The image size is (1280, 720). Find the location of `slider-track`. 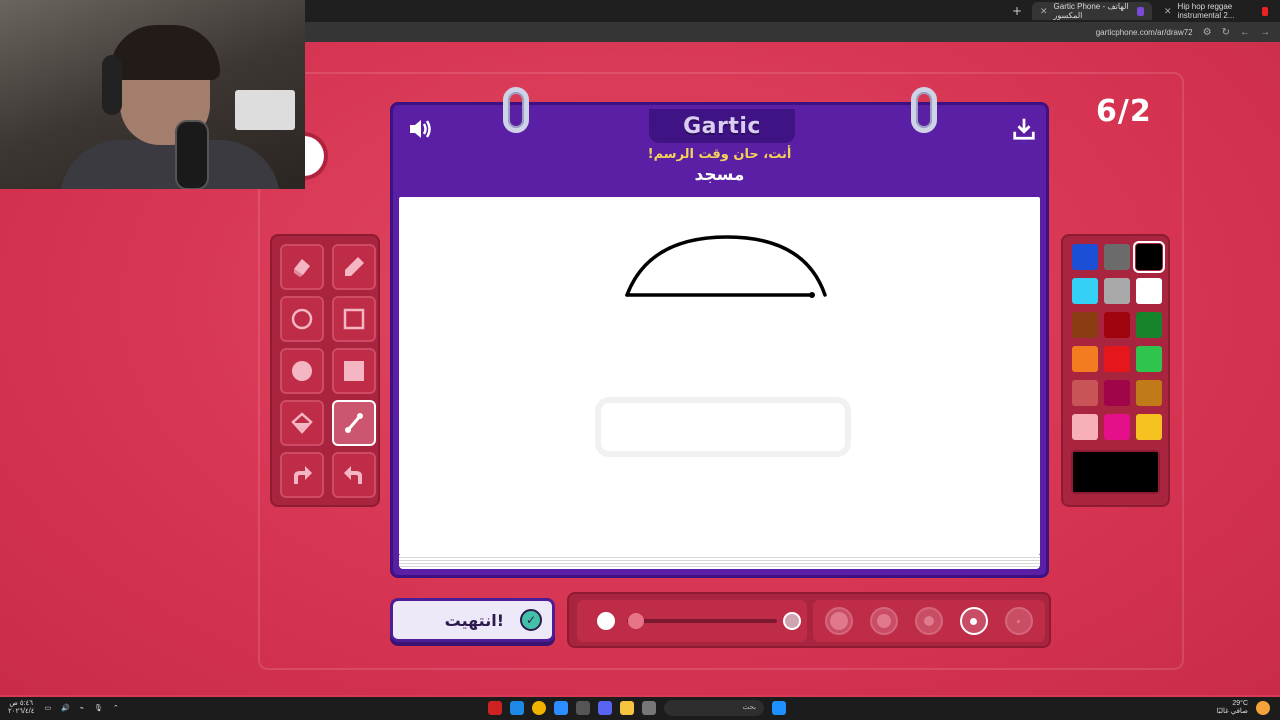

slider-track is located at coordinates (702, 621).